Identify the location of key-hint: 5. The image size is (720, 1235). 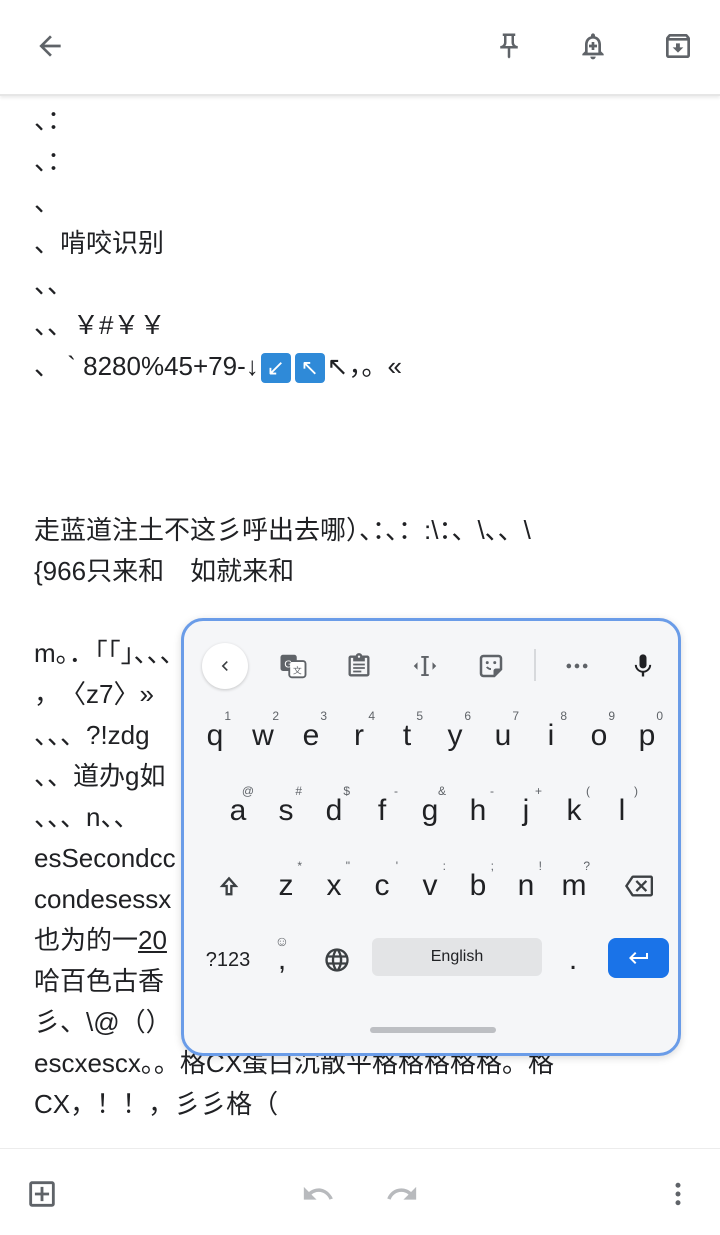
(419, 716).